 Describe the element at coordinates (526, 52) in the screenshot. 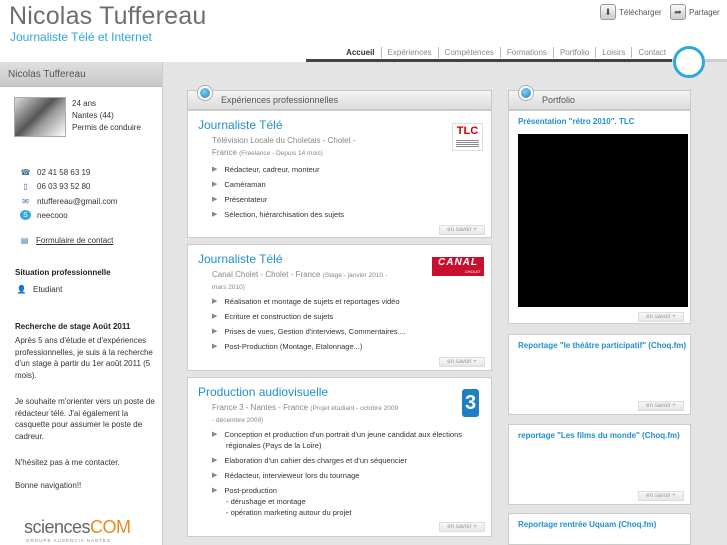

I see `nav-formations: Formations` at that location.